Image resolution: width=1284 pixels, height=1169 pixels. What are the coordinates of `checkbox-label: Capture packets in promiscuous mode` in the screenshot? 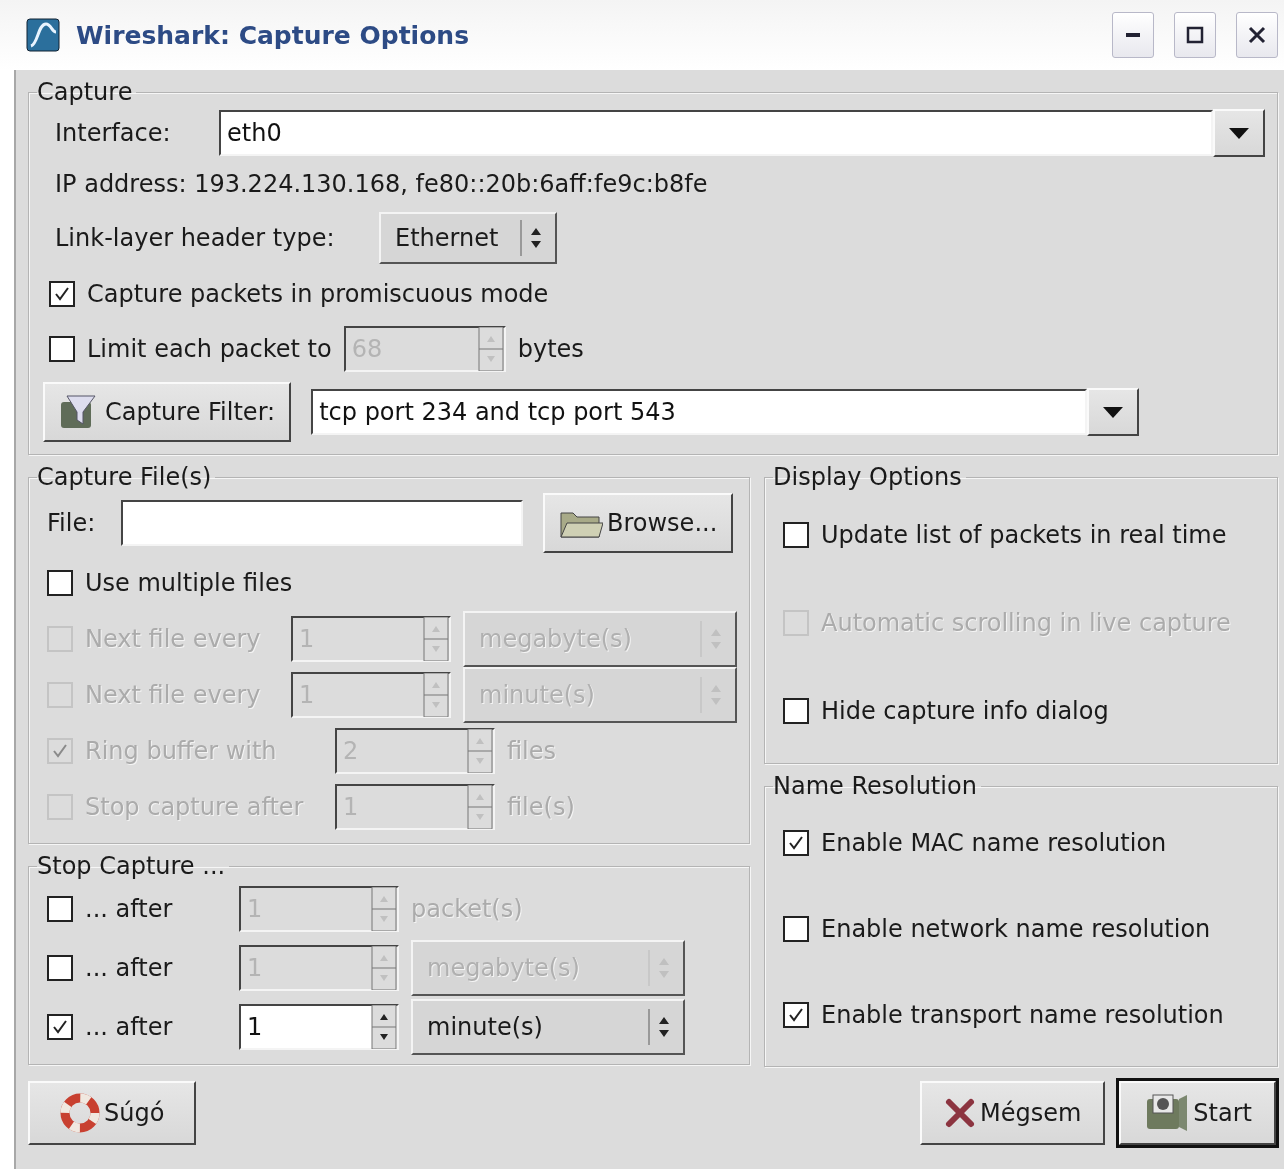 It's located at (318, 294).